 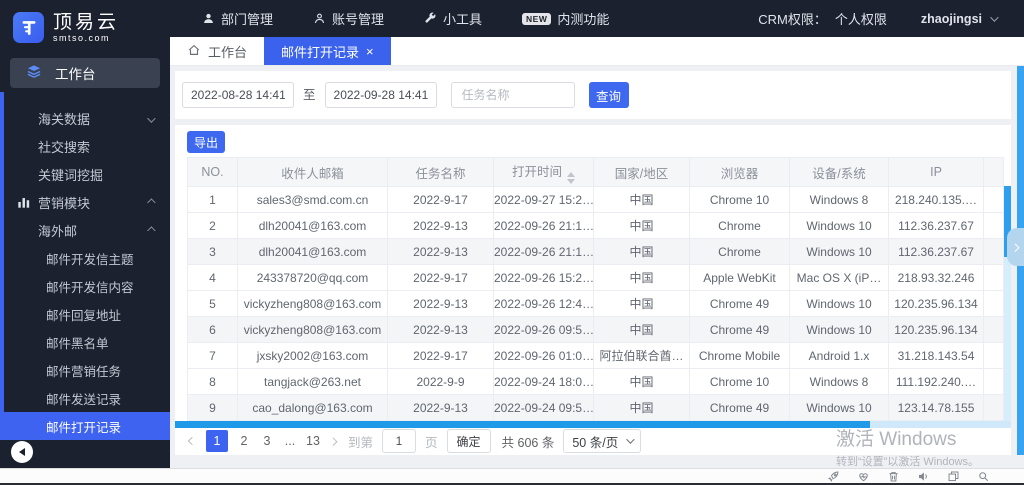 I want to click on cell-task: 2022-9-13, so click(x=440, y=303).